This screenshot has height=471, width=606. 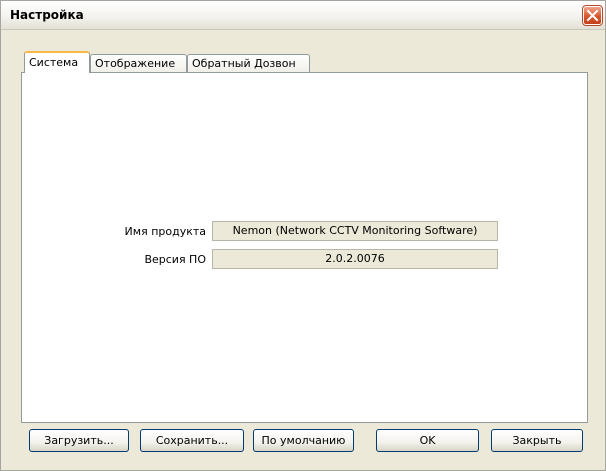 What do you see at coordinates (355, 259) in the screenshot?
I see `software-version-field: 2.0.2.0076` at bounding box center [355, 259].